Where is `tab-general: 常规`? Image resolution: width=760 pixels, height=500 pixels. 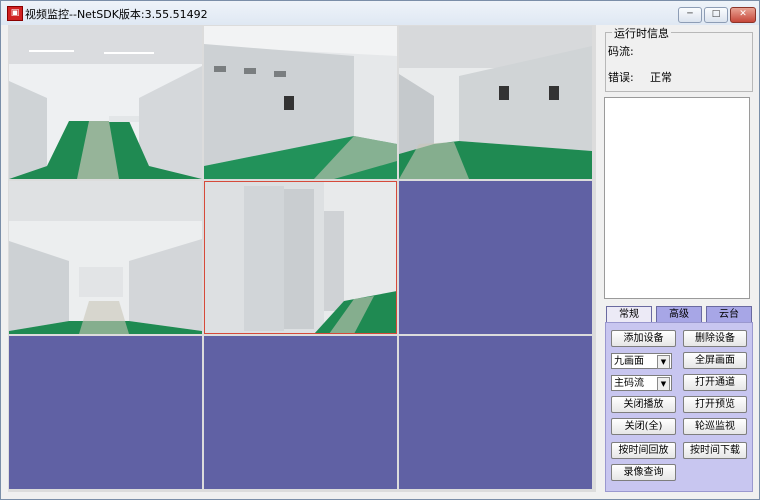
tab-general: 常规 is located at coordinates (629, 314).